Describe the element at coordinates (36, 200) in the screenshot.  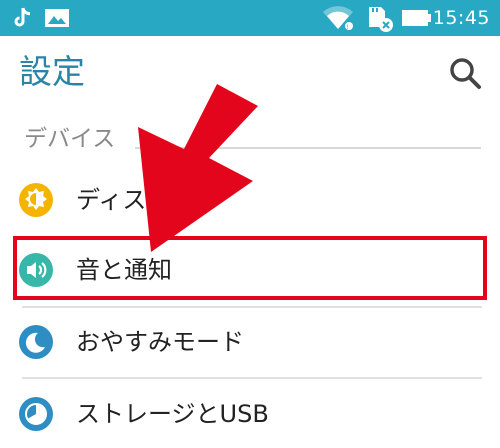
I see `brightness-icon` at that location.